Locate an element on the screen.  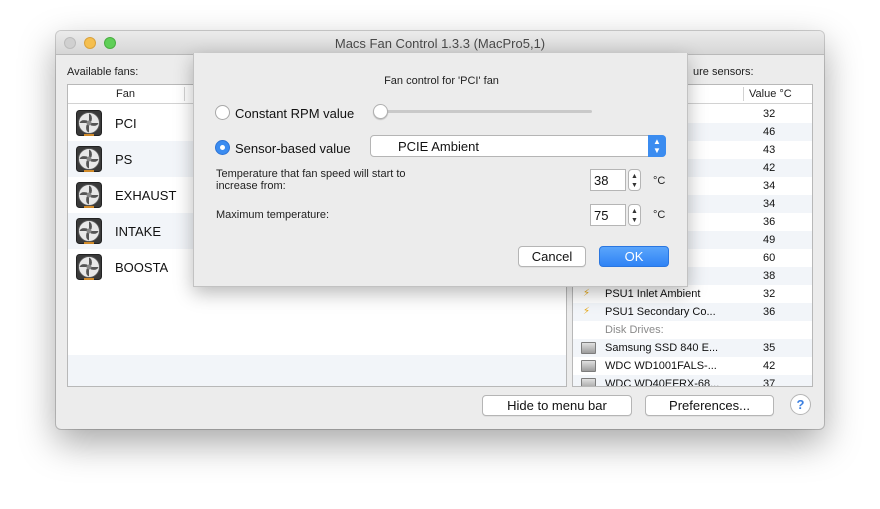
max-temp-unit: °C is located at coordinates (659, 215).